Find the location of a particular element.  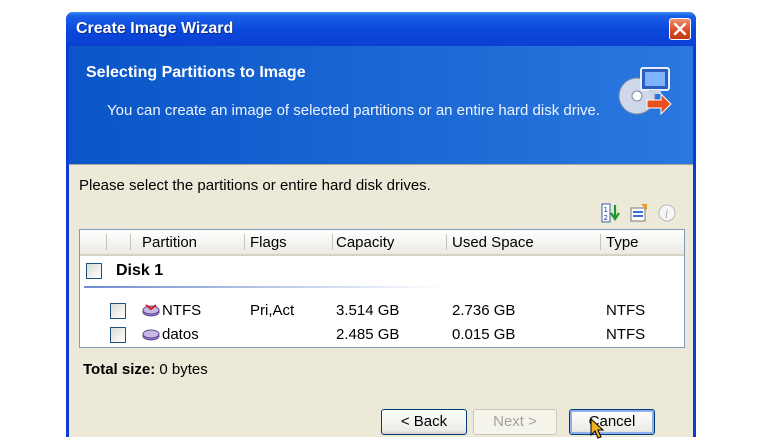

svg-text: 1 is located at coordinates (606, 210).